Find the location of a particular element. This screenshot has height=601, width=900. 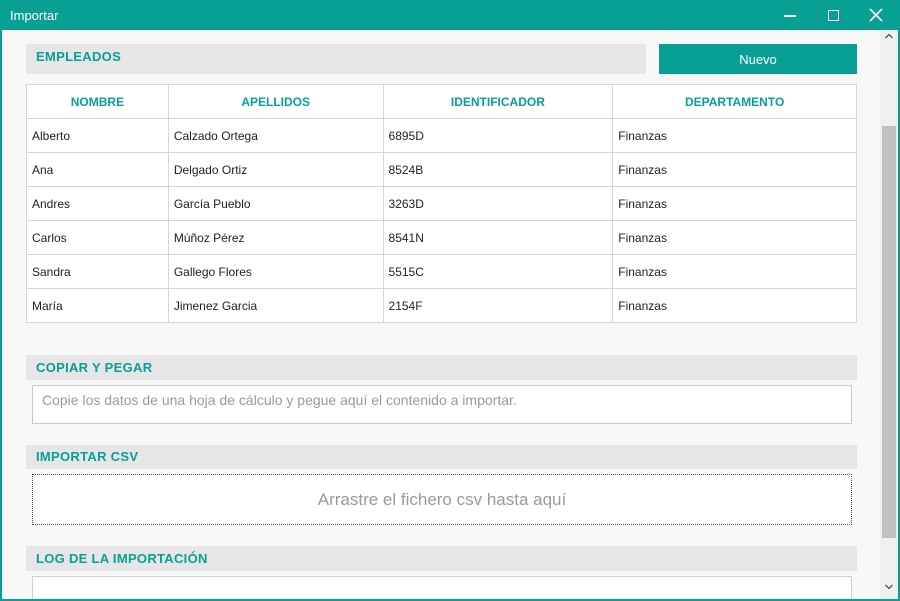

table-row: Ana Delgado Ortiz 8524B Finanzas is located at coordinates (441, 169).